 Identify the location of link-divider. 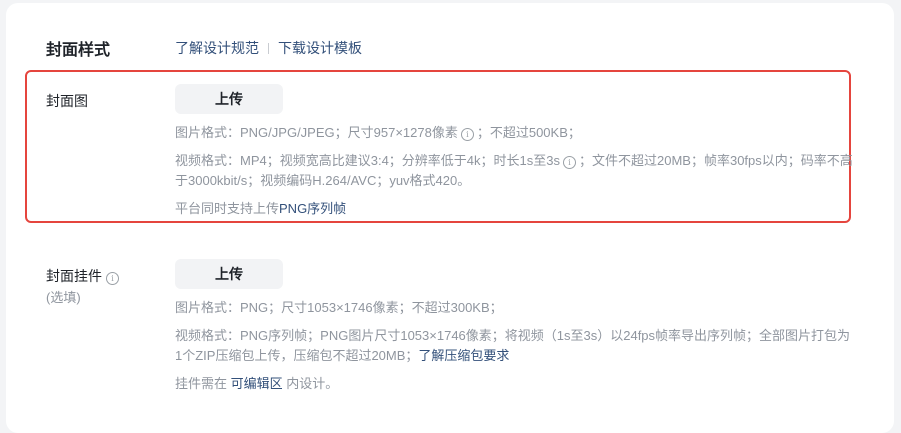
(268, 48).